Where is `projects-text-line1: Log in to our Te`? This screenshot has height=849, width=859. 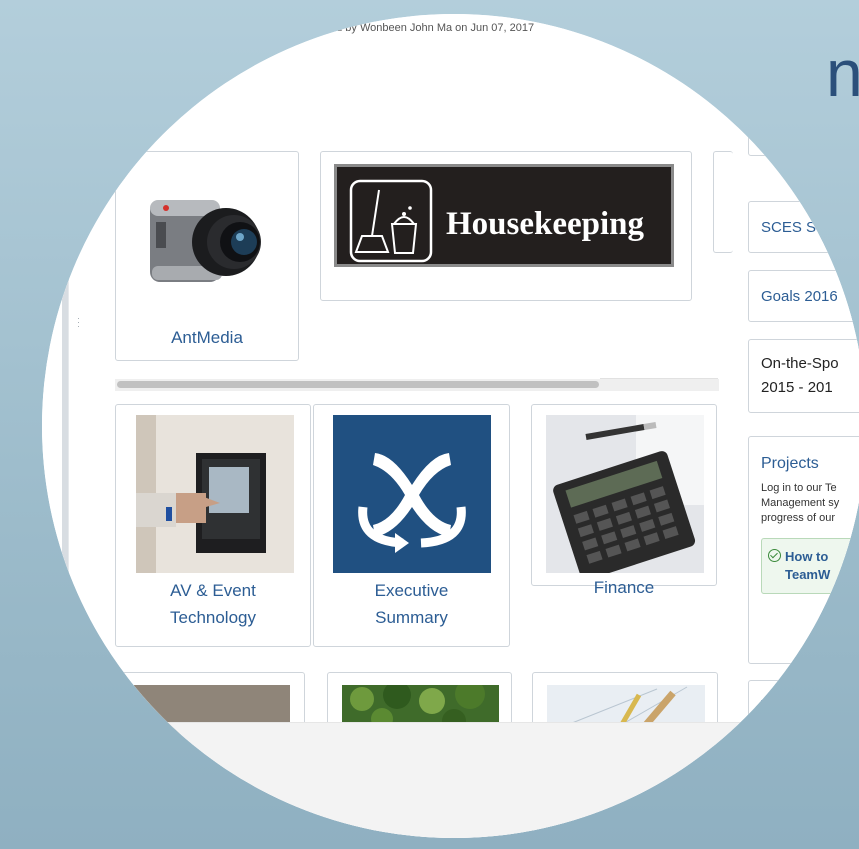
projects-text-line1: Log in to our Te is located at coordinates (799, 488).